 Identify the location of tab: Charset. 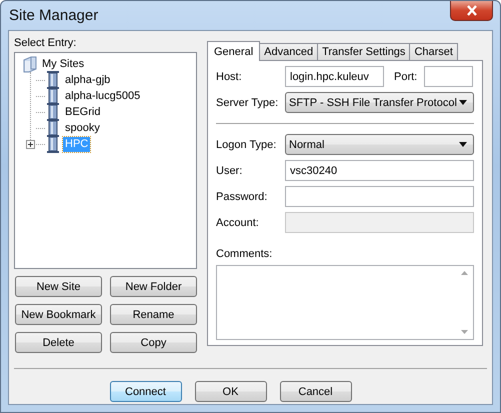
(433, 51).